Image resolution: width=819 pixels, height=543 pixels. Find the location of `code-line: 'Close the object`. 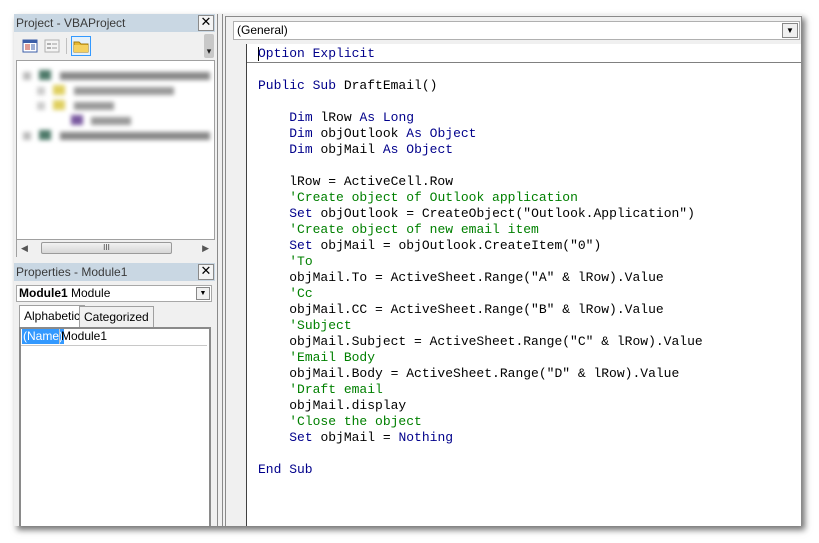

code-line: 'Close the object is located at coordinates (340, 422).